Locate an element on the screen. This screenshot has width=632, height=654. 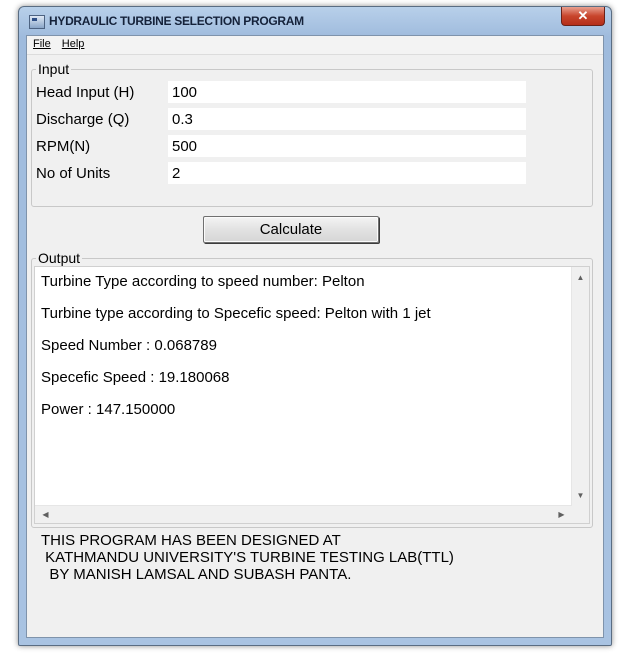
menu-help: Help is located at coordinates (73, 44).